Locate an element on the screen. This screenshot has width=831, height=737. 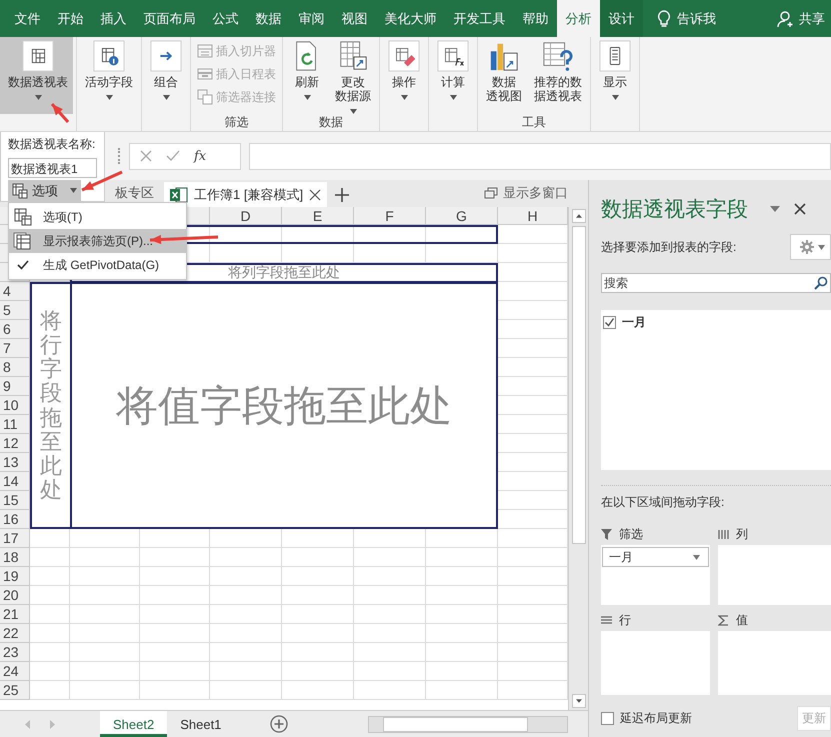
column-header: H is located at coordinates (533, 216).